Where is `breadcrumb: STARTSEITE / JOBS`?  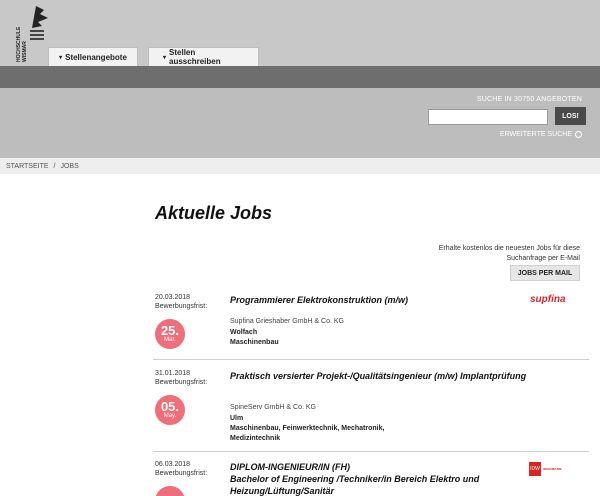
breadcrumb: STARTSEITE / JOBS is located at coordinates (300, 166).